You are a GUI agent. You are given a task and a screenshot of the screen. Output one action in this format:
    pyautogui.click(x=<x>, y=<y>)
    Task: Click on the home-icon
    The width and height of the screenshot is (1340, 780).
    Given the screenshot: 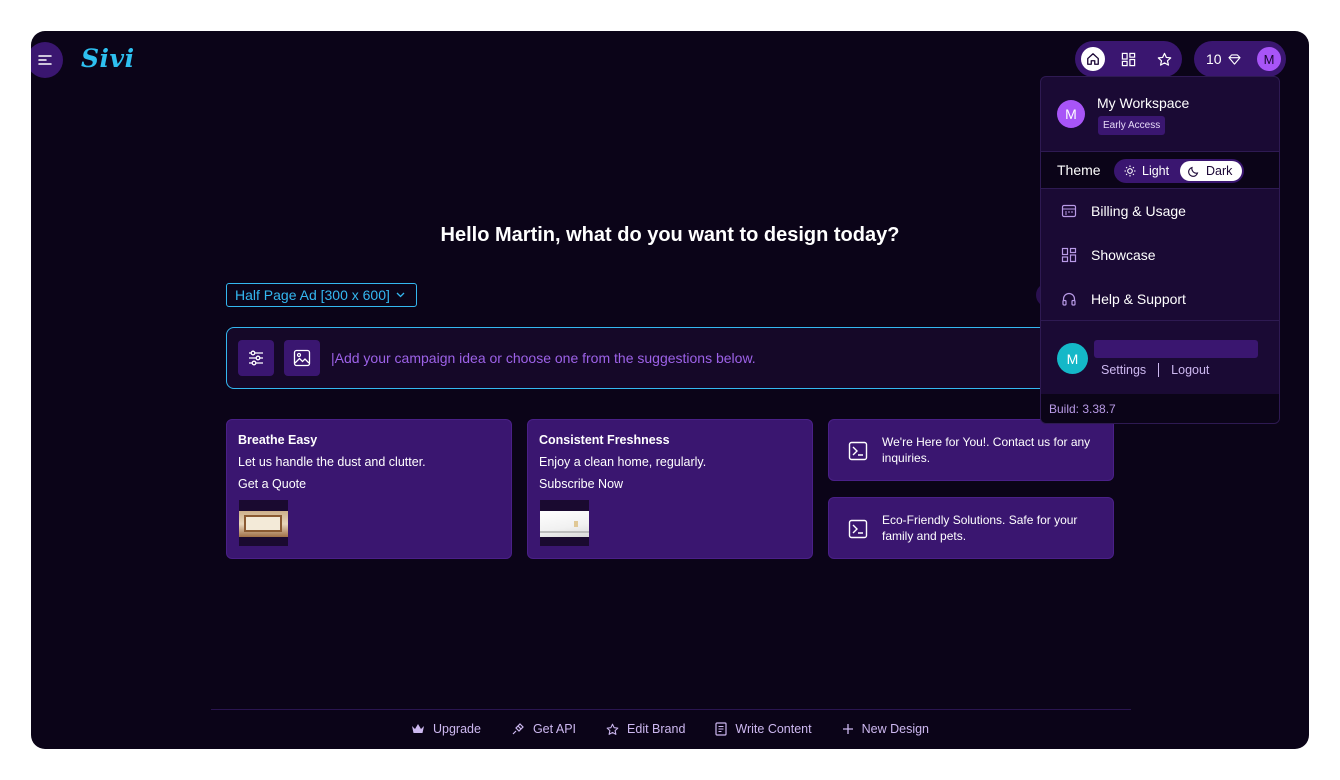 What is the action you would take?
    pyautogui.click(x=1092, y=59)
    